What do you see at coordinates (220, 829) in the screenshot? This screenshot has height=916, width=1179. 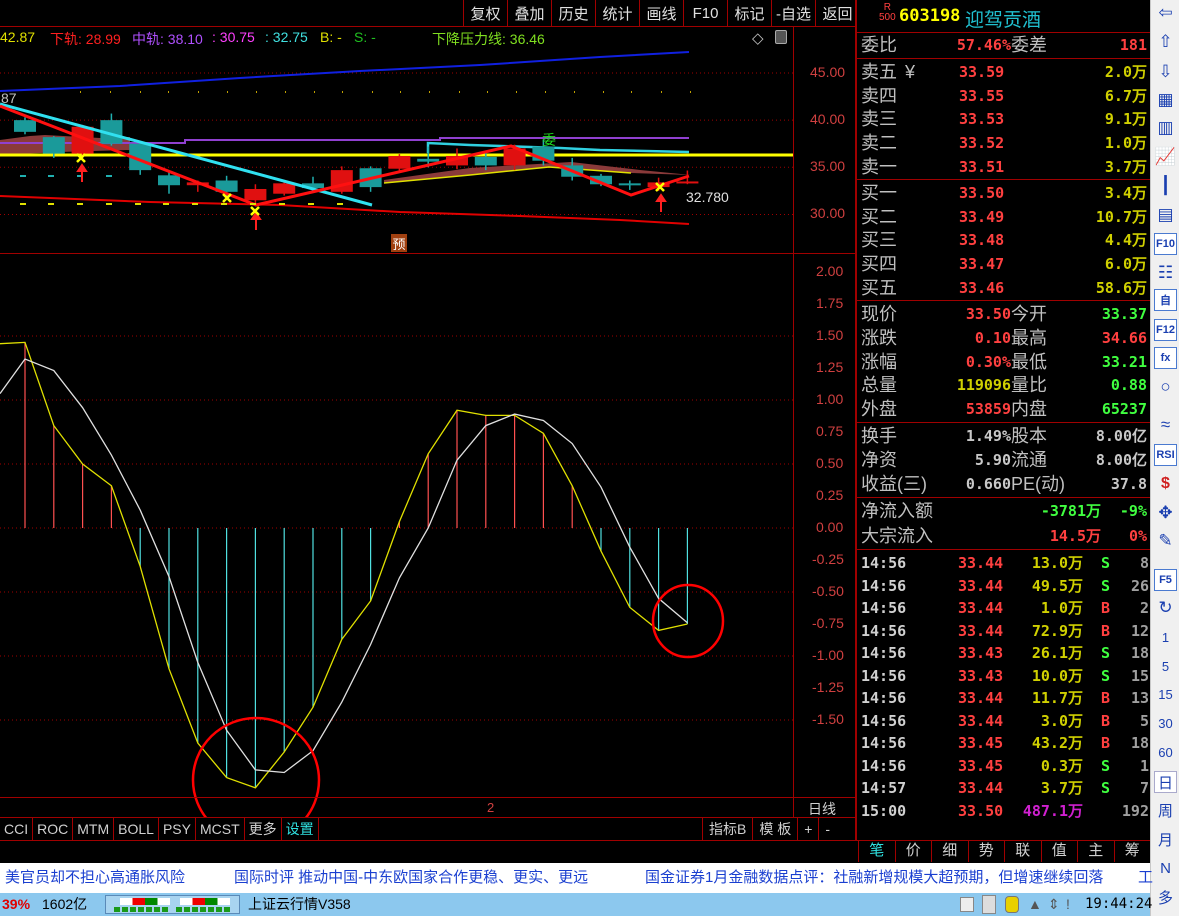 I see `indicator-tab: MCST` at bounding box center [220, 829].